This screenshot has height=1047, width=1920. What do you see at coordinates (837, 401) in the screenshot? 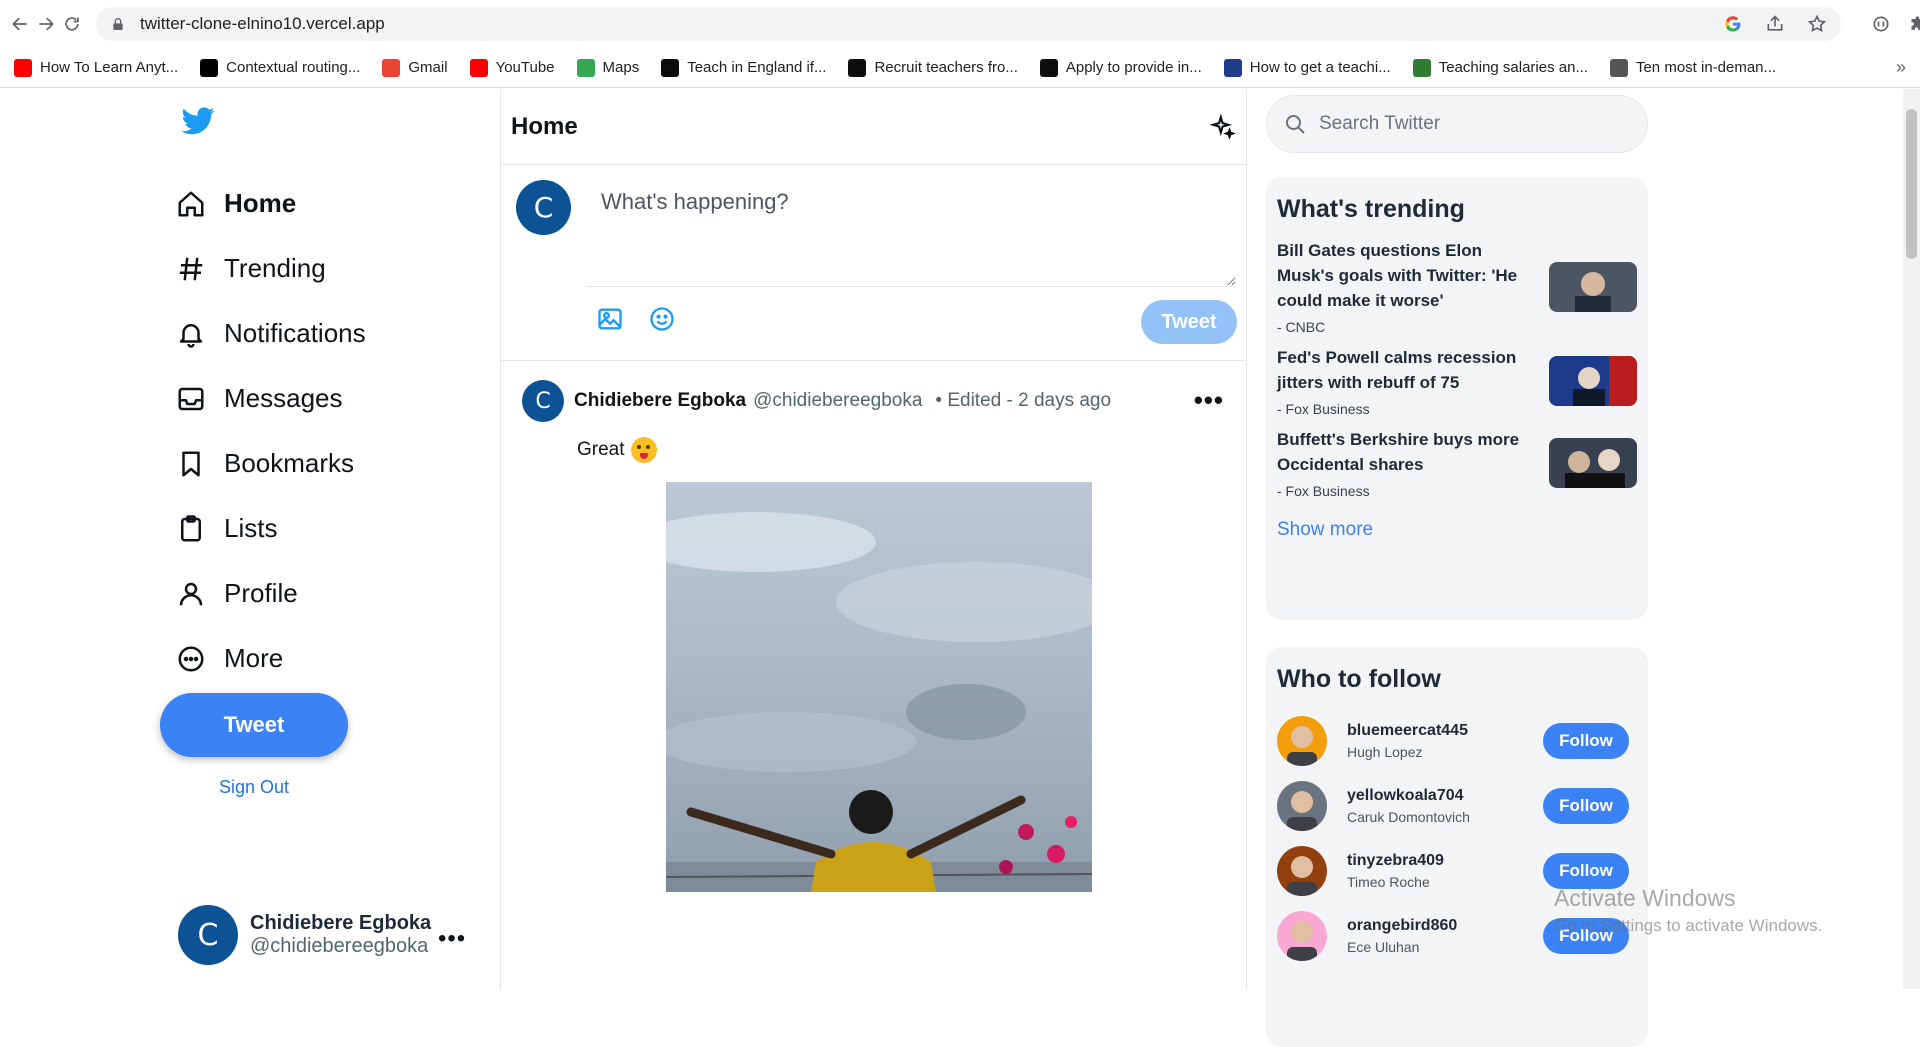
I see `tweet-author-handle: @chidiebereegboka` at bounding box center [837, 401].